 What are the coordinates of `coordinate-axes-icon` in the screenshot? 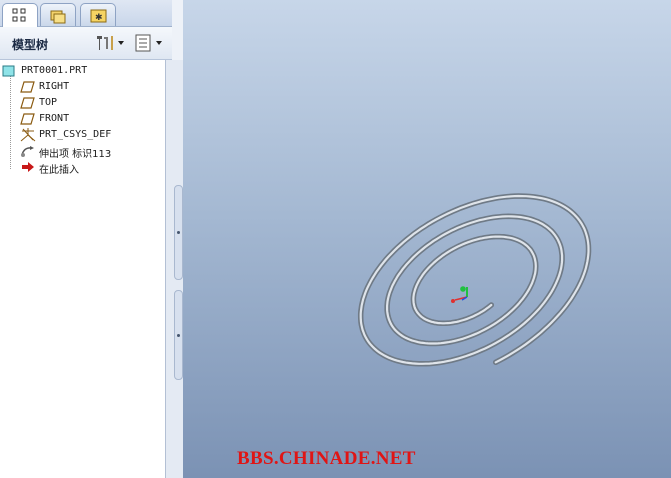 It's located at (459, 294).